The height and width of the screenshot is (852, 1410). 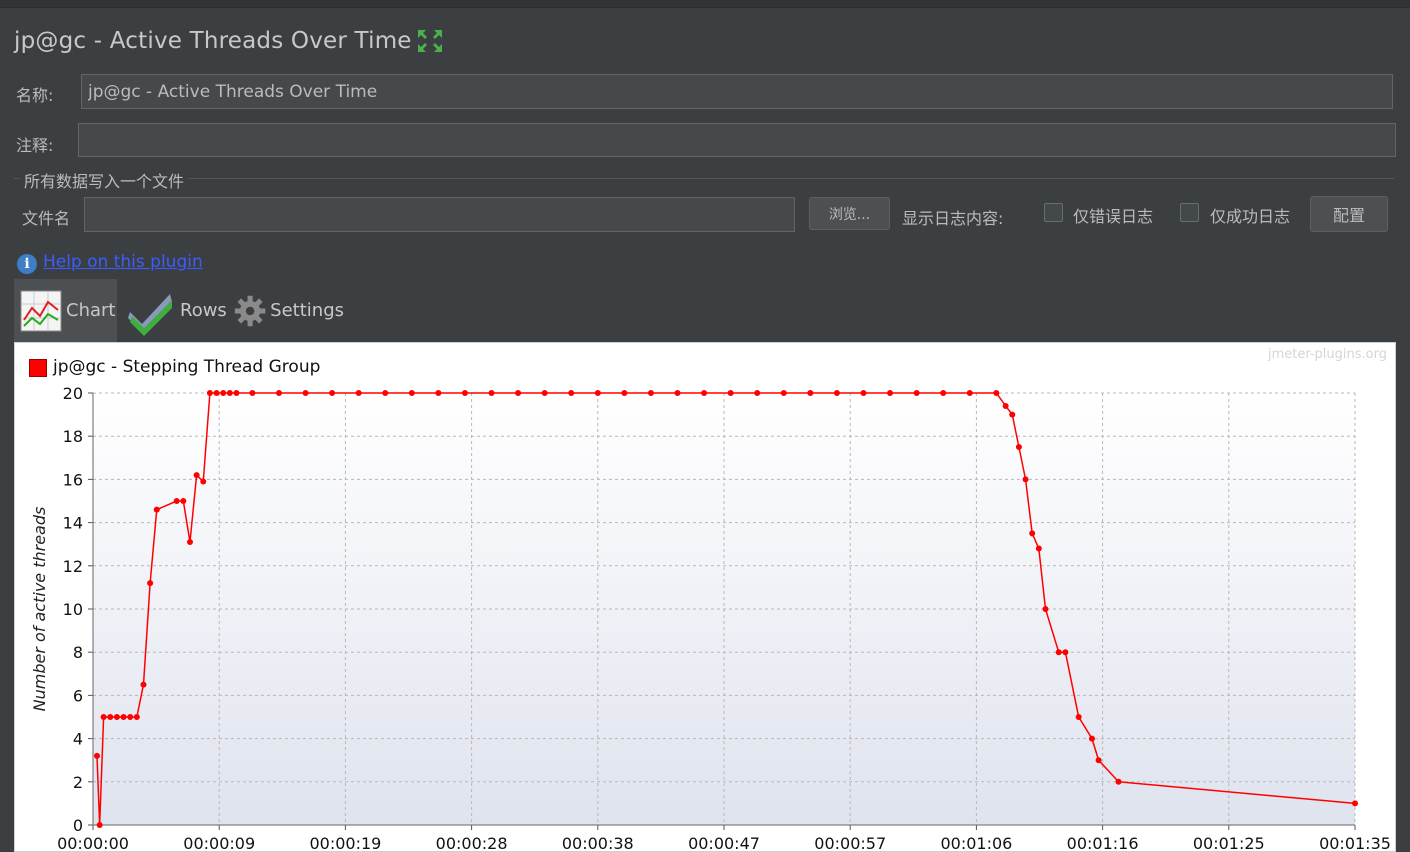 I want to click on tab-settings-label: Settings, so click(x=307, y=310).